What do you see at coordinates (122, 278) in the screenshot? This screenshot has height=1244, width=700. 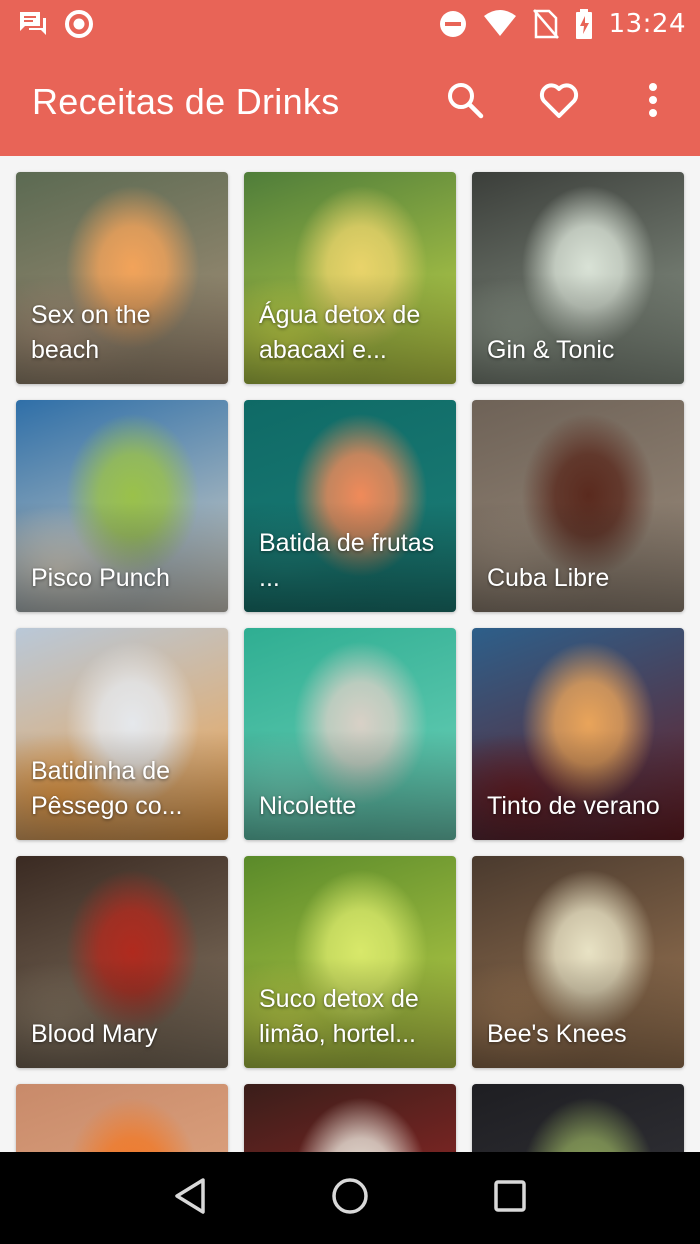 I see `drink-card: Sex on the beach` at bounding box center [122, 278].